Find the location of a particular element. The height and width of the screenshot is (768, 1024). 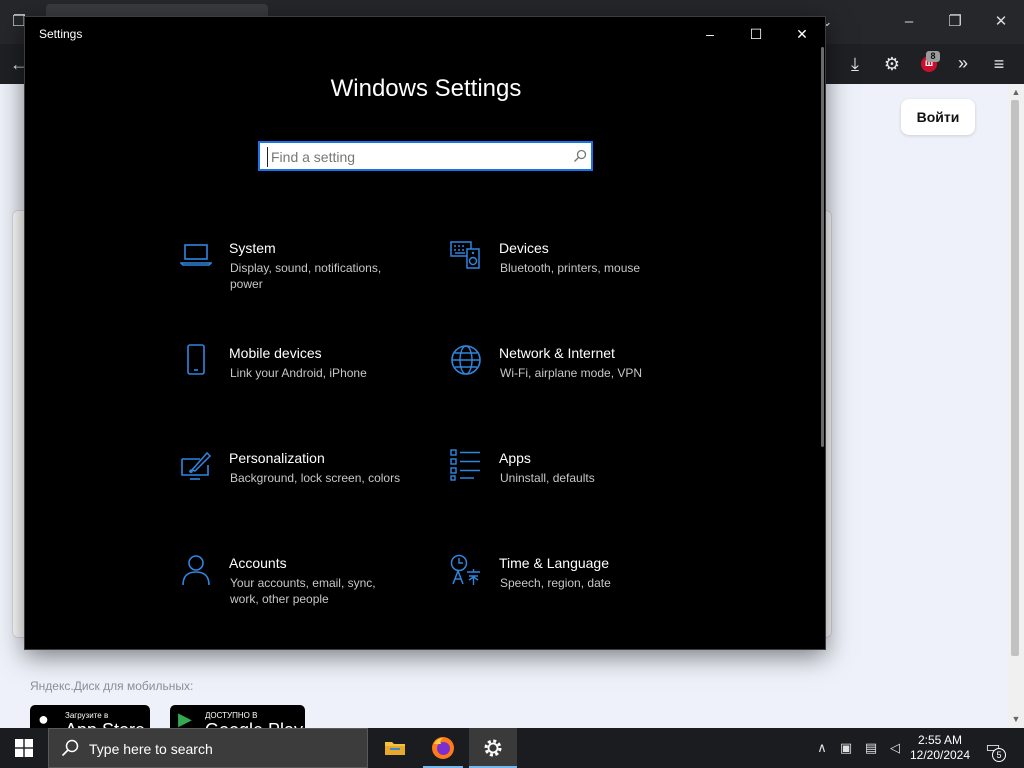

category-mobile-devices: Mobile devices Link your Android, iPhone is located at coordinates (300, 379).